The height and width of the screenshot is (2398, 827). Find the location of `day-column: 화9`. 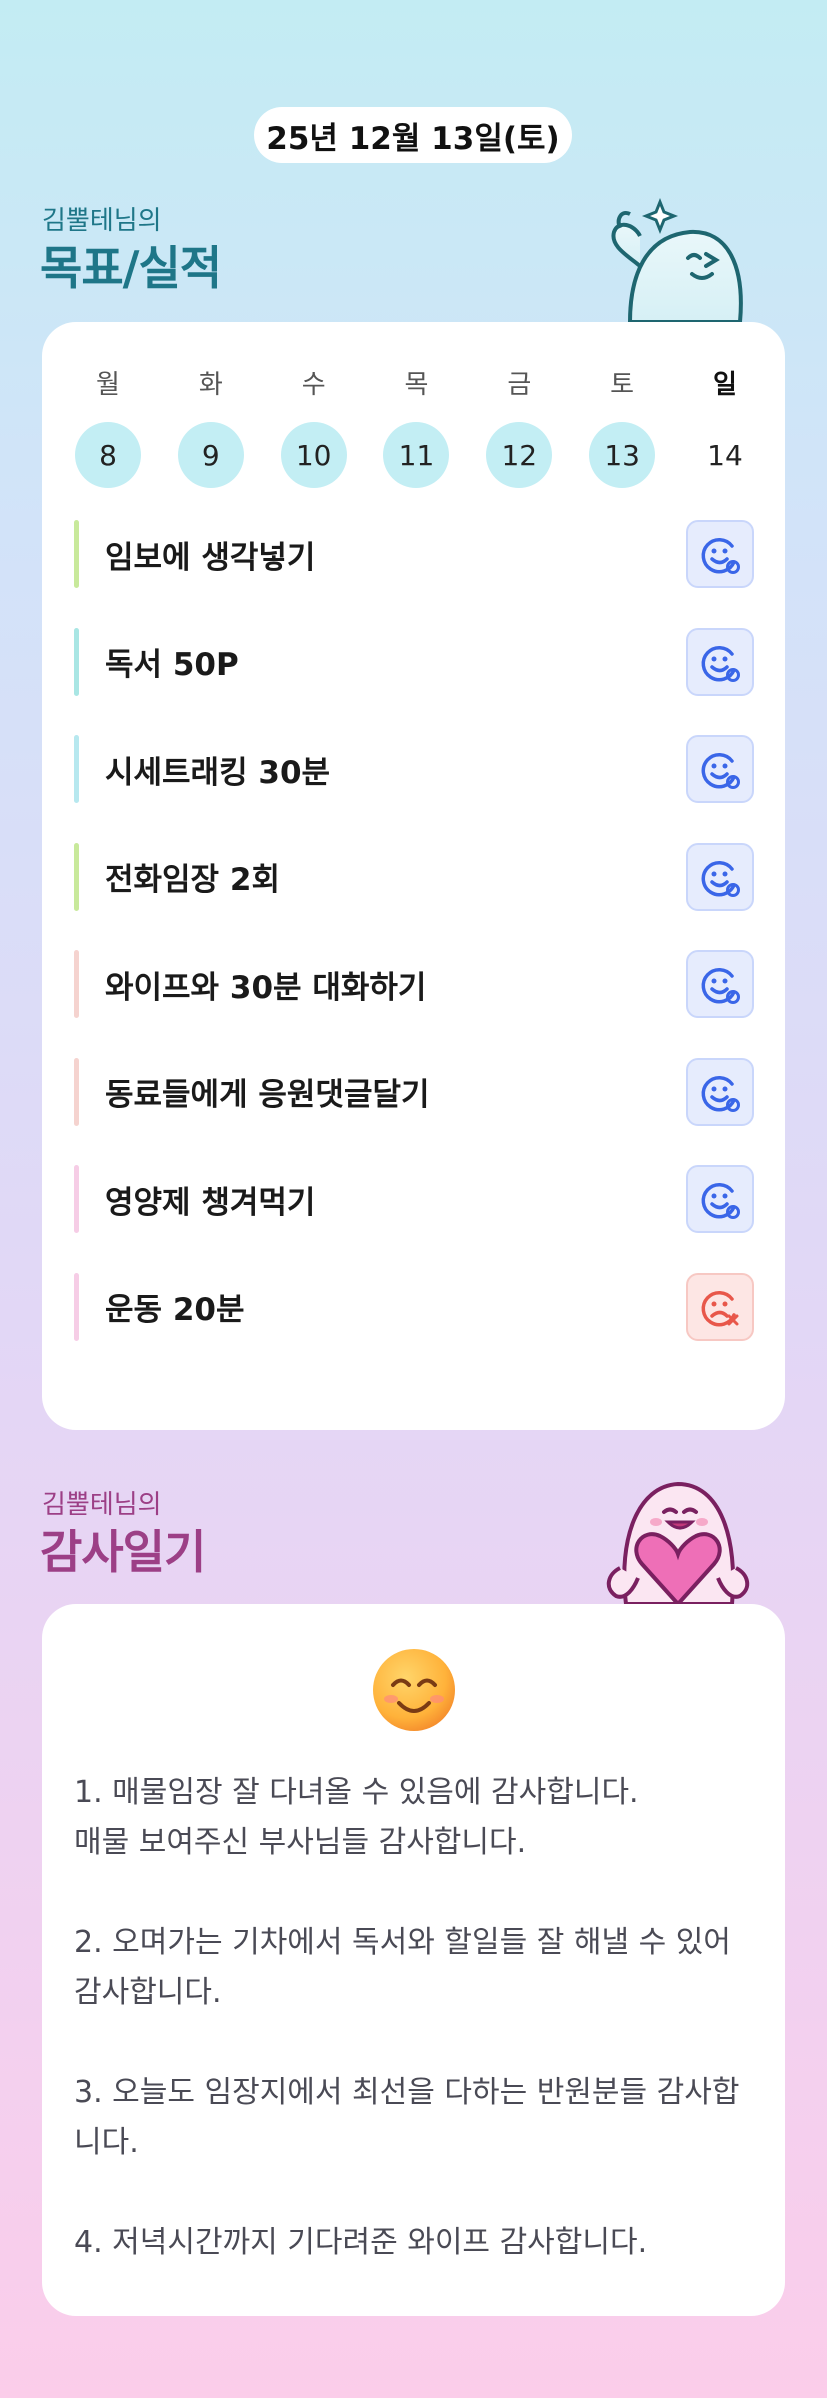

day-column: 화9 is located at coordinates (211, 429).